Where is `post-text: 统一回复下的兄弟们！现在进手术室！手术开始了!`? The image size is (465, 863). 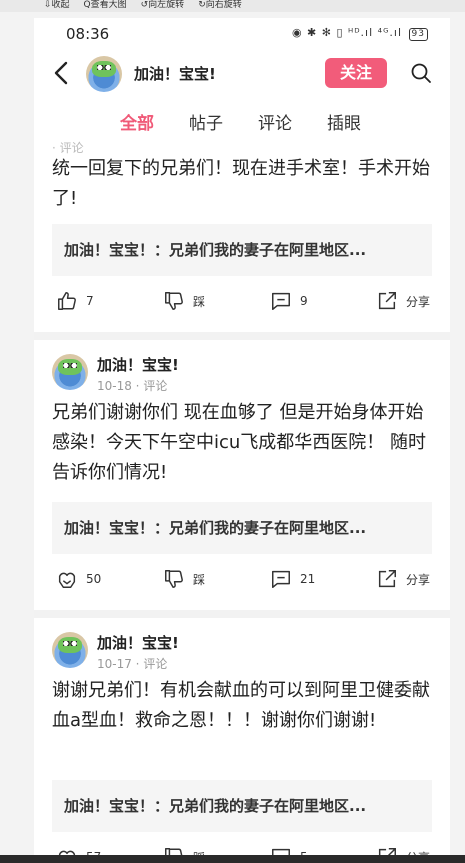
post-text: 统一回复下的兄弟们！现在进手术室！手术开始了! is located at coordinates (241, 183).